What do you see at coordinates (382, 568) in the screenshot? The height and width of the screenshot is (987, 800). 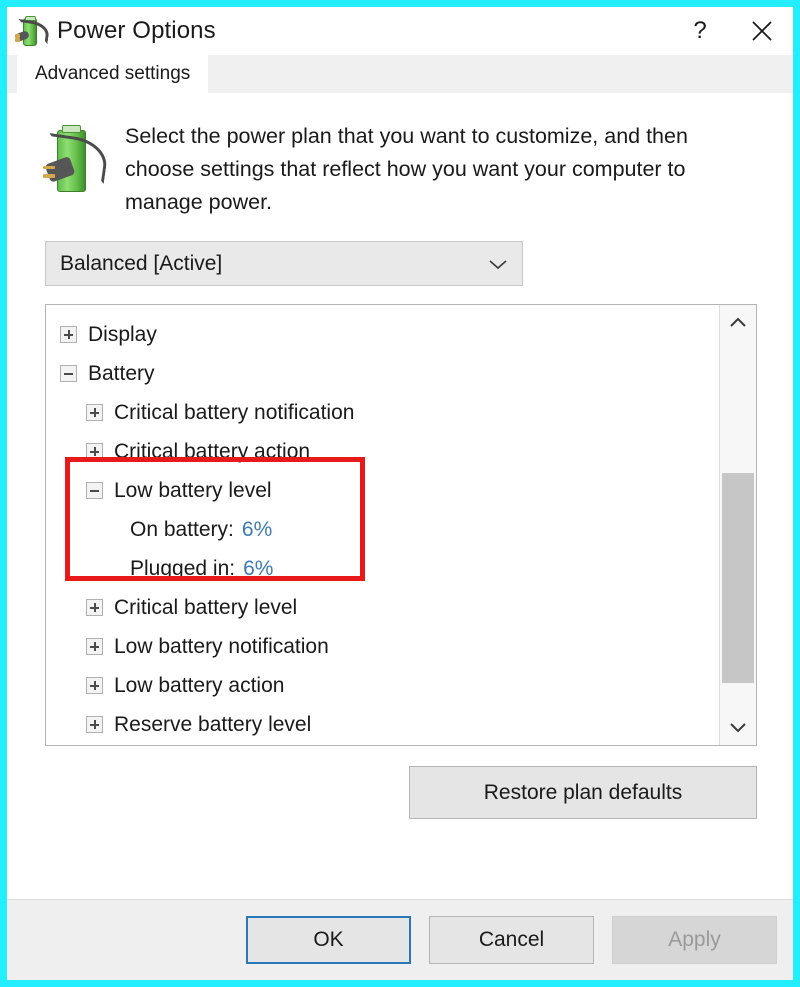 I see `tree-setting-plugged-in: Plugged in: 6%` at bounding box center [382, 568].